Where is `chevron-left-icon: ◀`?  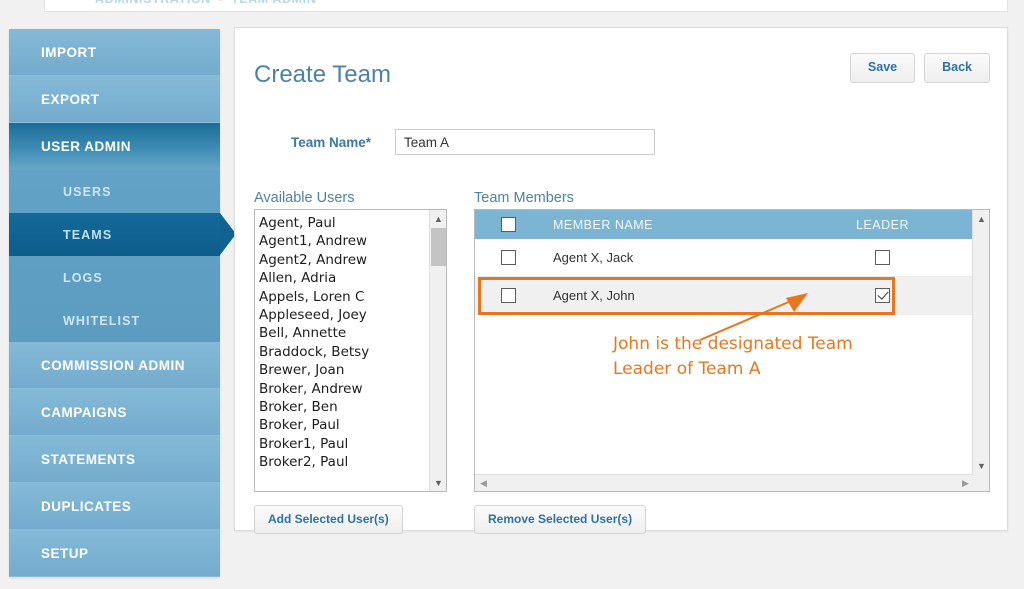 chevron-left-icon: ◀ is located at coordinates (483, 483).